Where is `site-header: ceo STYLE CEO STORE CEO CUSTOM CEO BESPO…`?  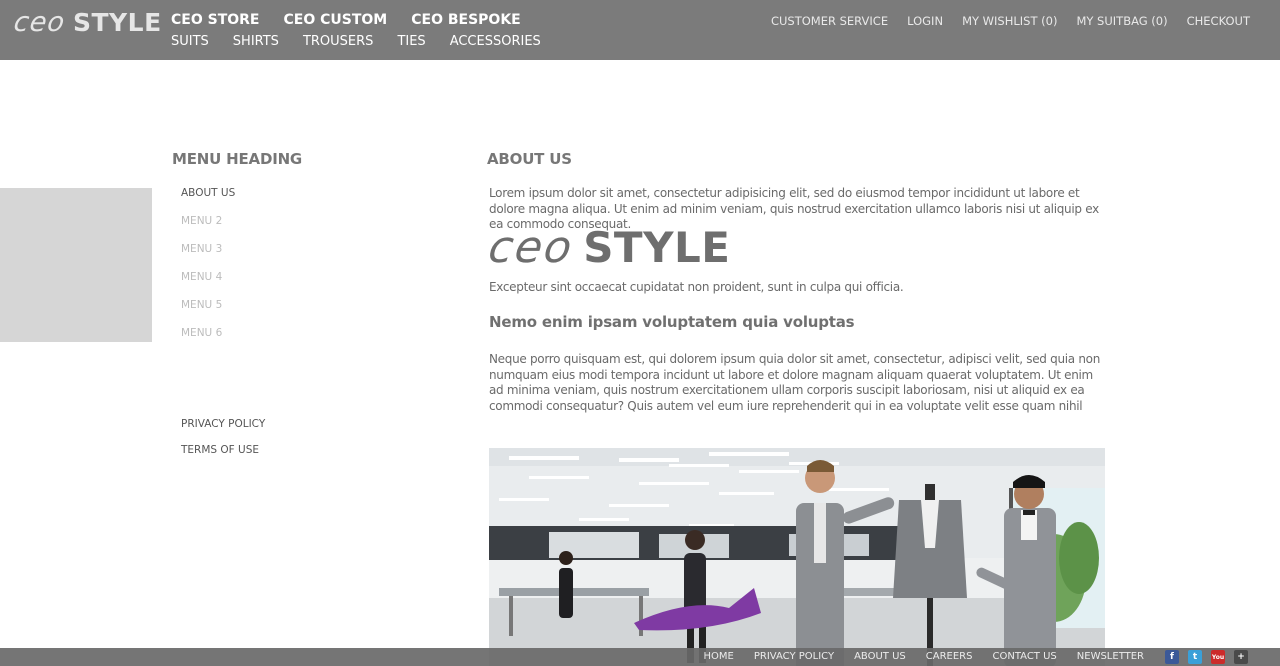
site-header: ceo STYLE CEO STORE CEO CUSTOM CEO BESPO… is located at coordinates (640, 30).